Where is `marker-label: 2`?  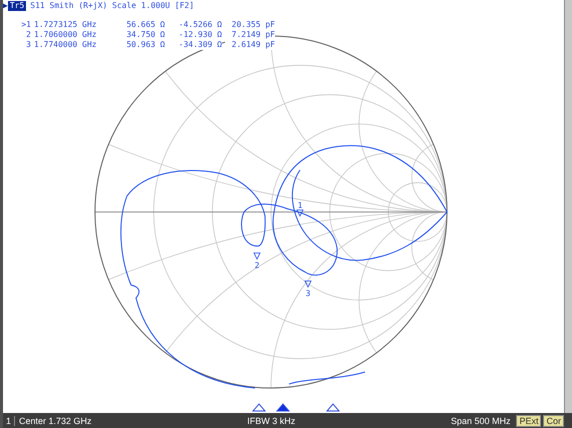
marker-label: 2 is located at coordinates (257, 265).